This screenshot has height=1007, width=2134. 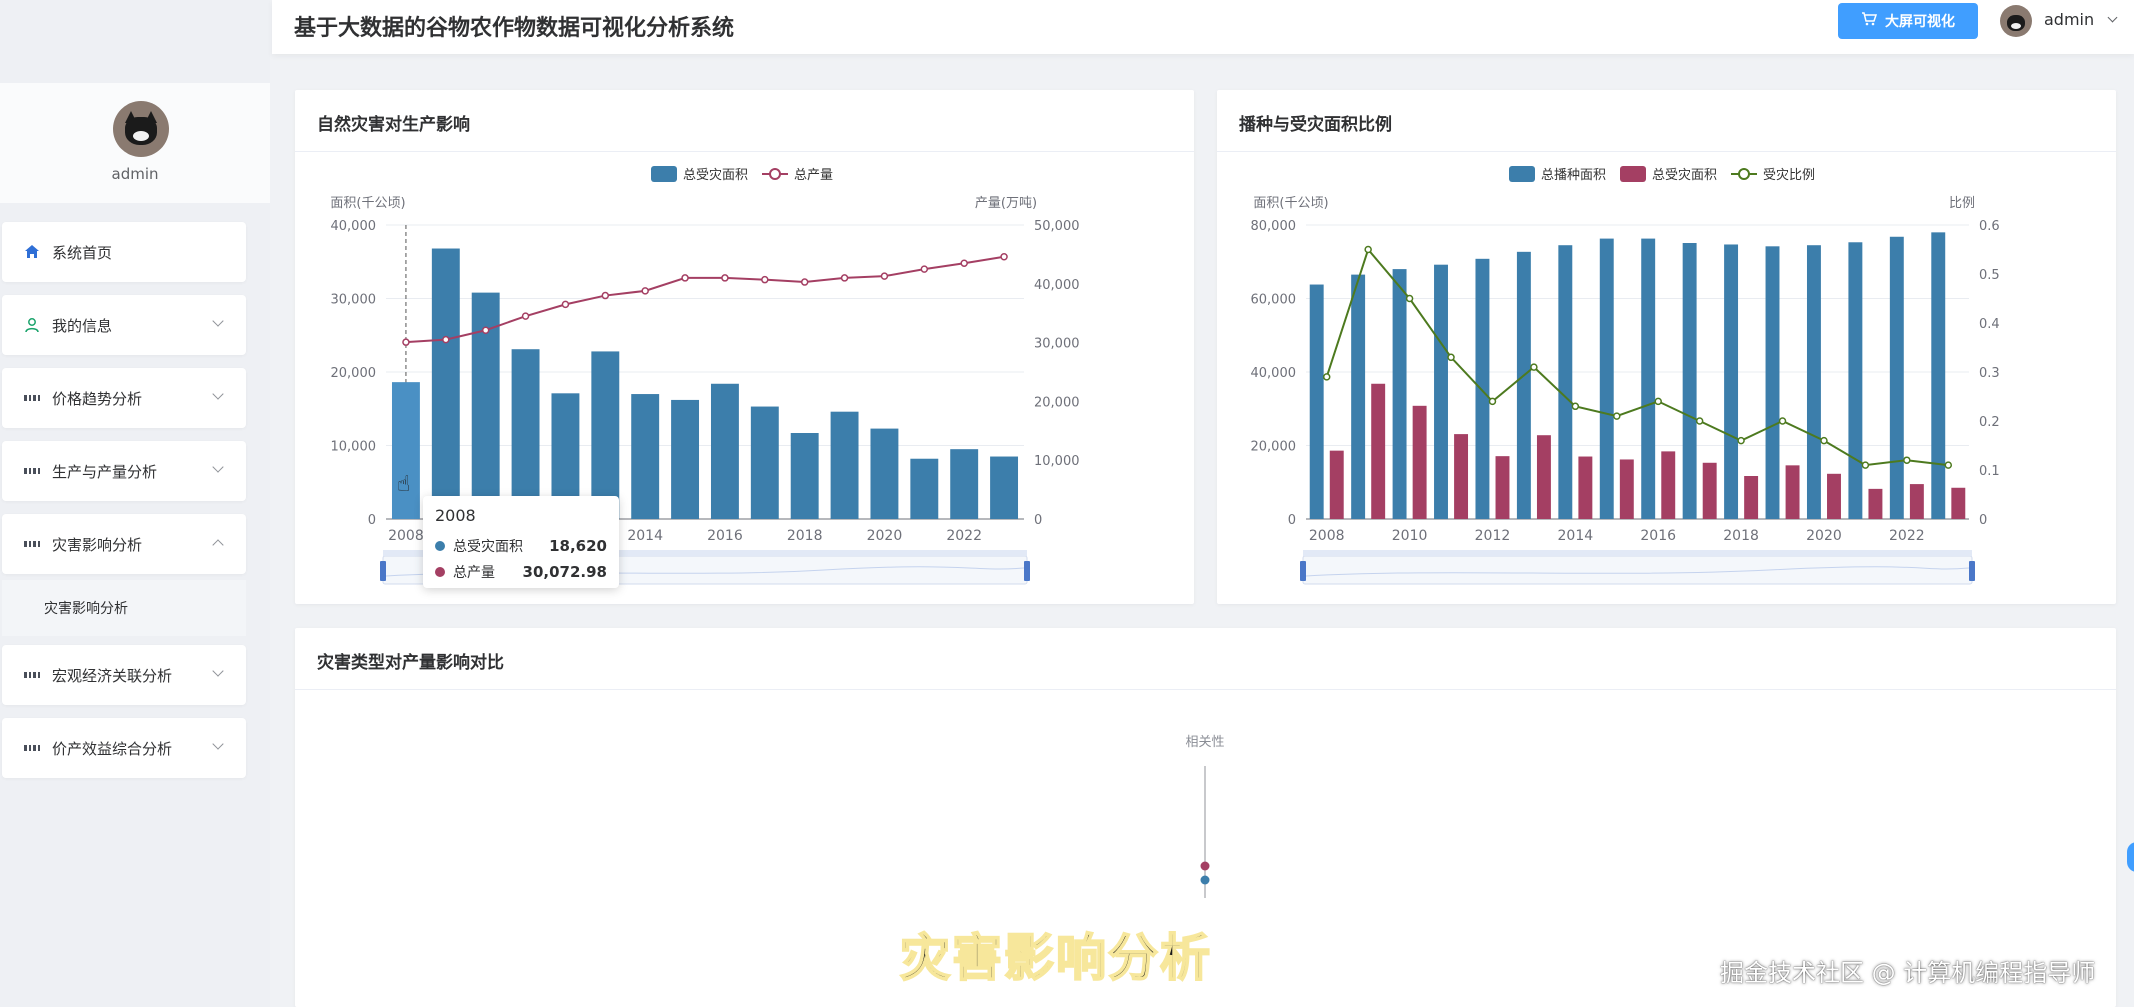 I want to click on tooltip-series-value: 30,072.98, so click(x=564, y=572).